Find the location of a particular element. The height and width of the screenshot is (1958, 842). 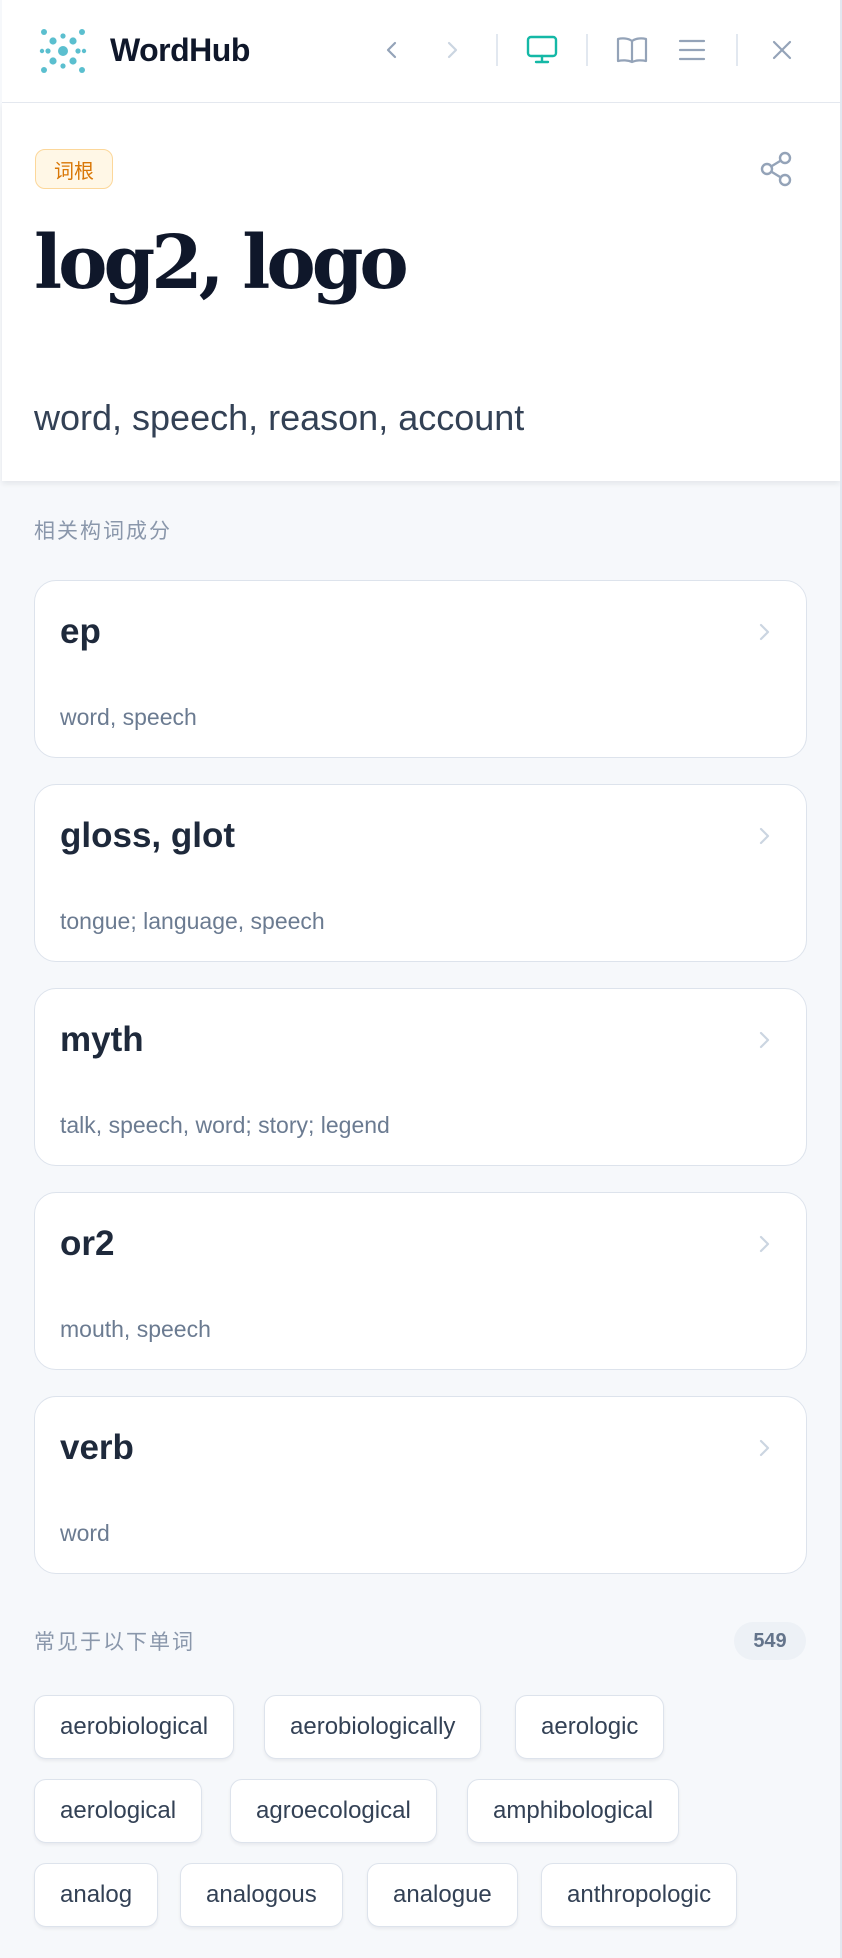

reading-mode-button is located at coordinates (632, 50).